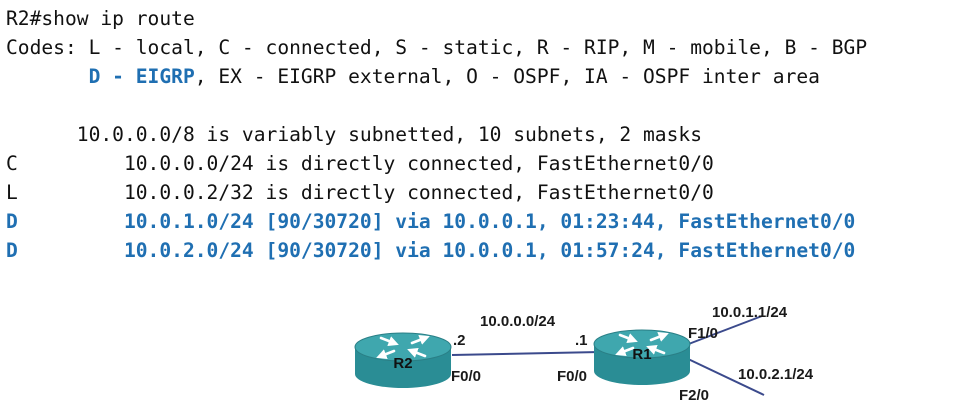 This screenshot has height=416, width=973. Describe the element at coordinates (526, 353) in the screenshot. I see `link-r2-r1` at that location.